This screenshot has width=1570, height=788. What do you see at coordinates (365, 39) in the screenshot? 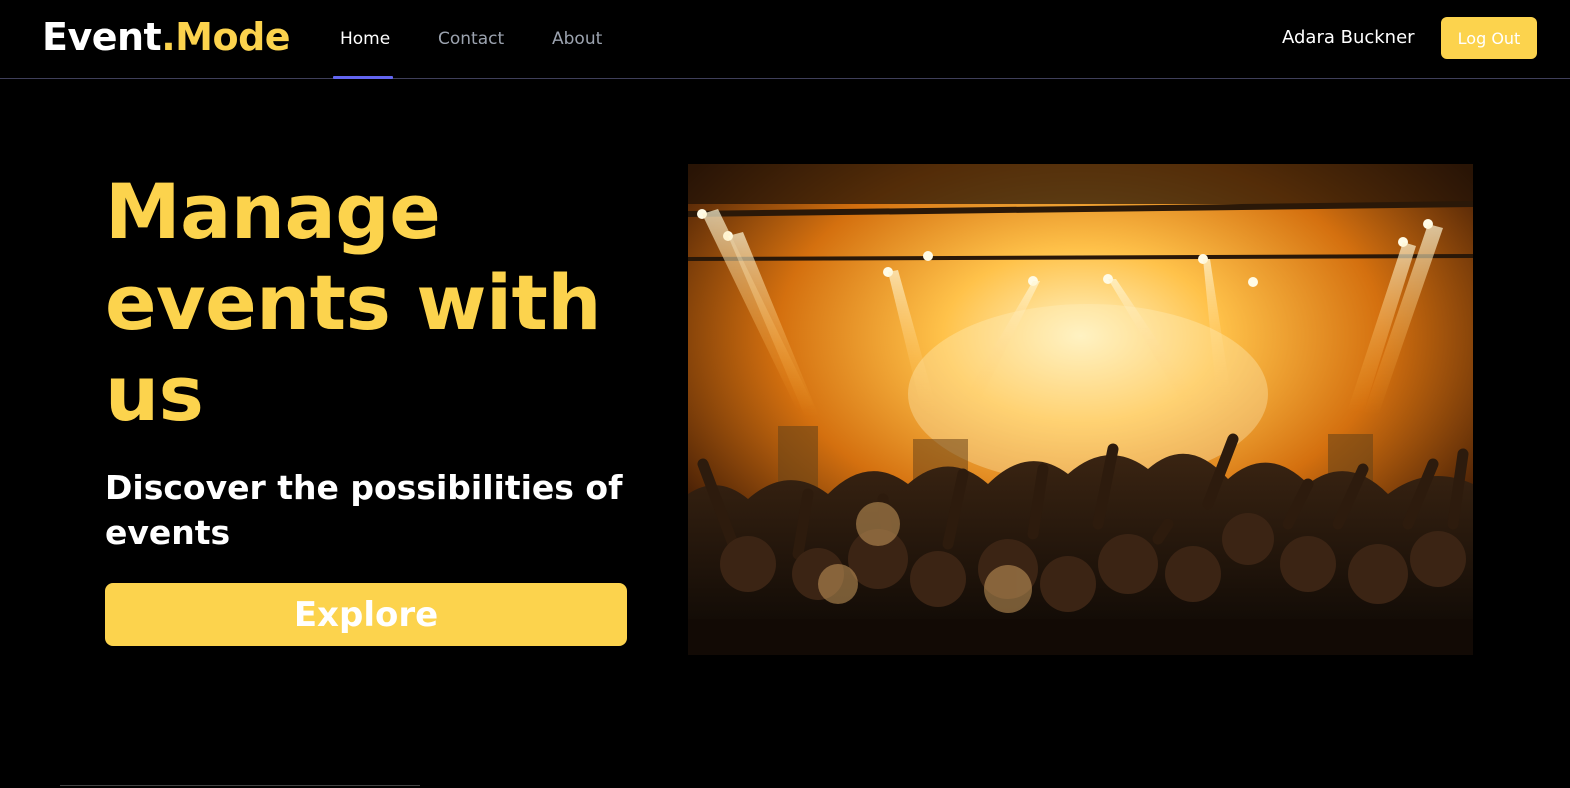
I see `nav-link-home: Home` at bounding box center [365, 39].